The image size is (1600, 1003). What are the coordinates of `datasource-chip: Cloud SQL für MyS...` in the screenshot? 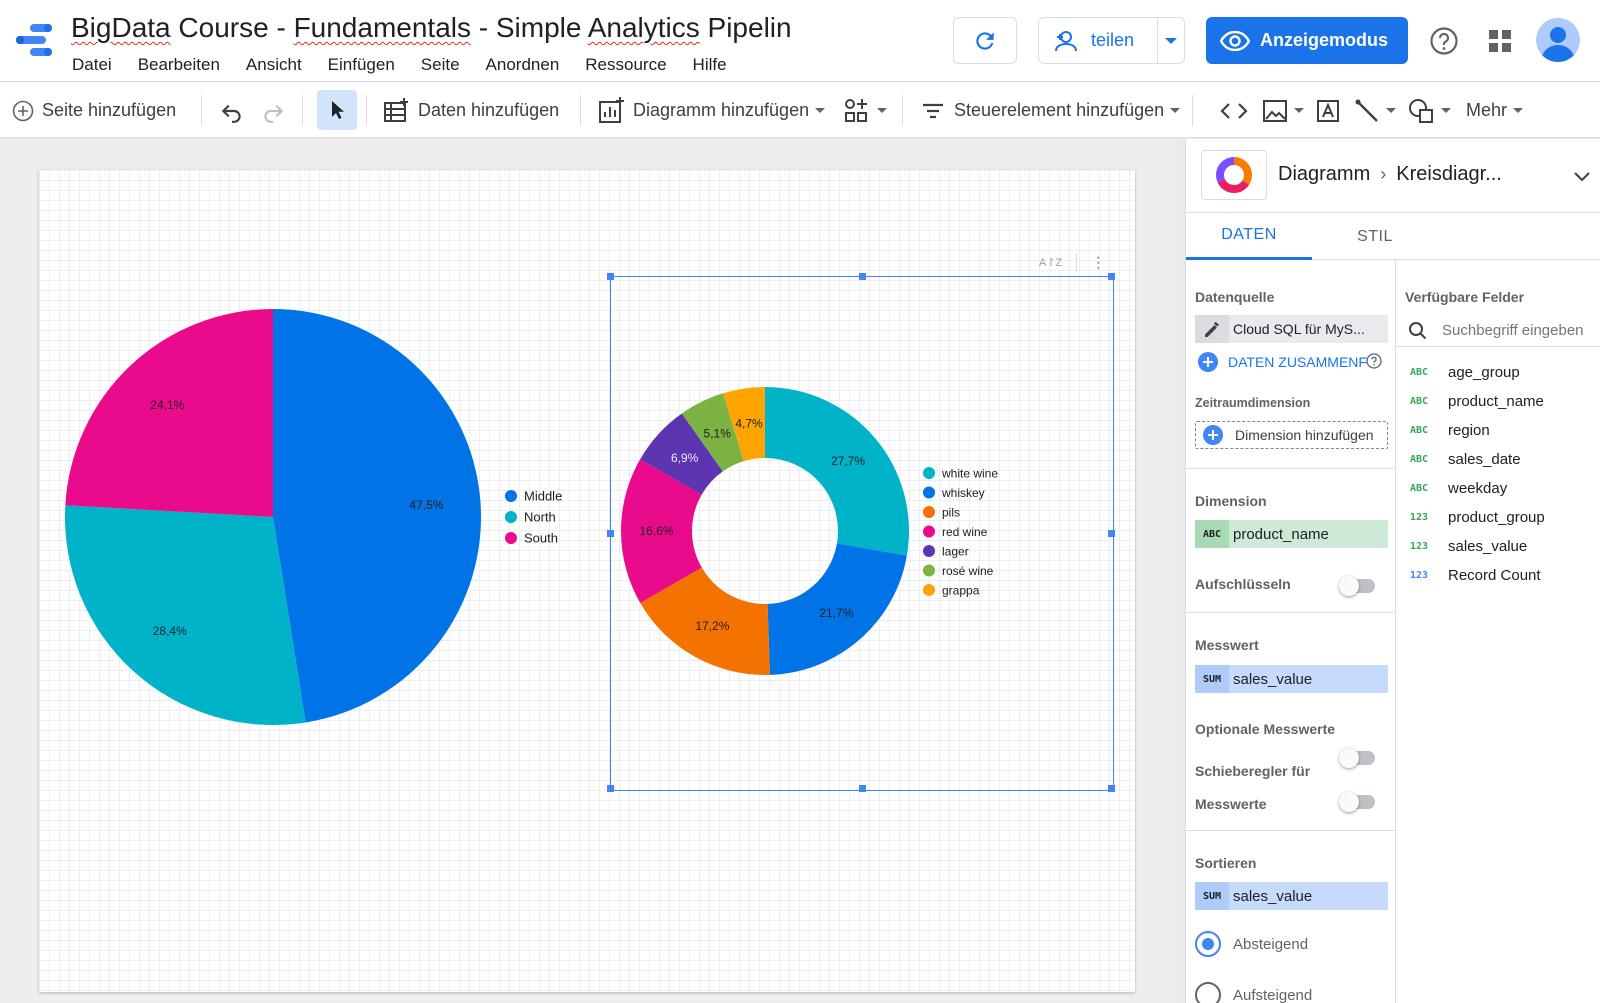 It's located at (1291, 329).